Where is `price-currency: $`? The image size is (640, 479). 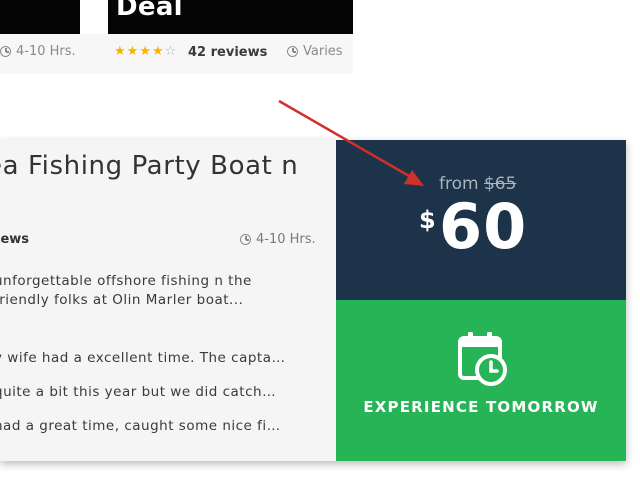 price-currency: $ is located at coordinates (427, 220).